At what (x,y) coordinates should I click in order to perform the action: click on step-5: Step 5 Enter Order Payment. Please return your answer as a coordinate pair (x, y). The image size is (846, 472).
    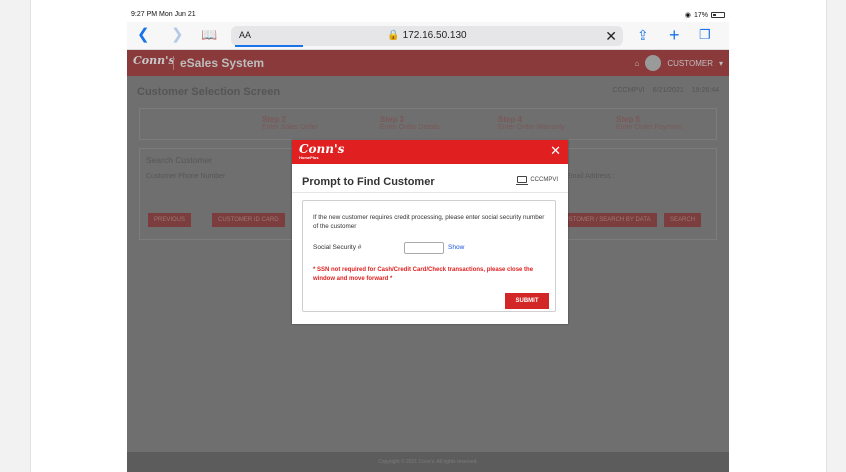
    Looking at the image, I should click on (649, 123).